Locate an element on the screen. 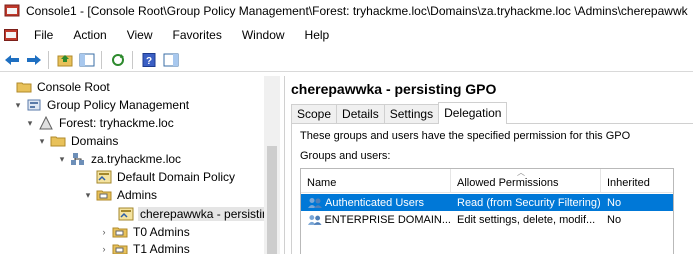 The height and width of the screenshot is (254, 693). groups-and-users-label: Groups and users: is located at coordinates (345, 156).